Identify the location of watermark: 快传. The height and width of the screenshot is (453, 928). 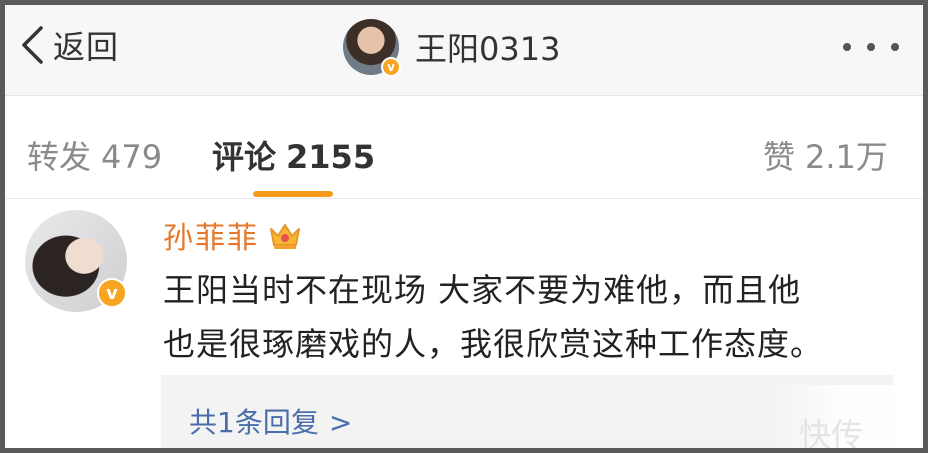
(830, 432).